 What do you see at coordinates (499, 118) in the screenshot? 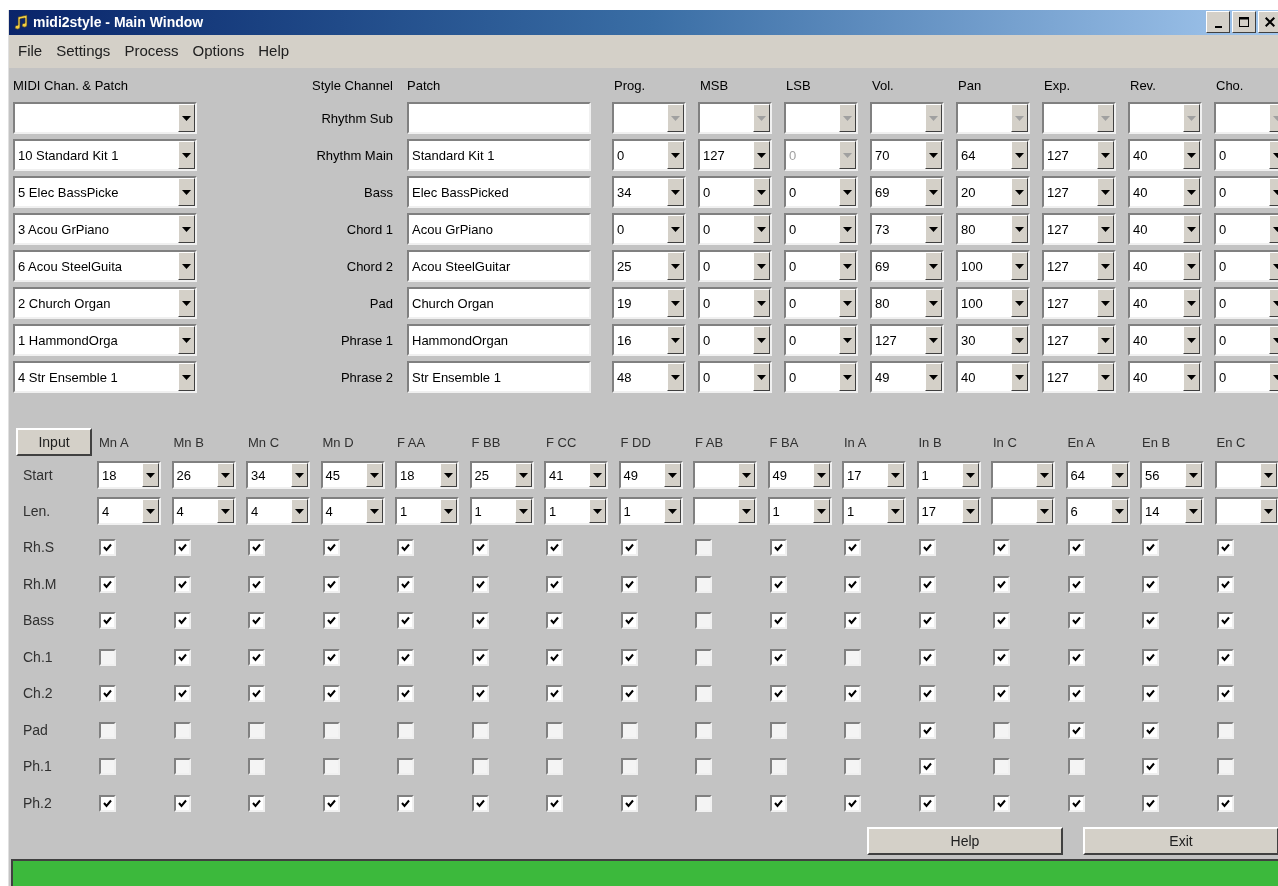
I see `patch-field` at bounding box center [499, 118].